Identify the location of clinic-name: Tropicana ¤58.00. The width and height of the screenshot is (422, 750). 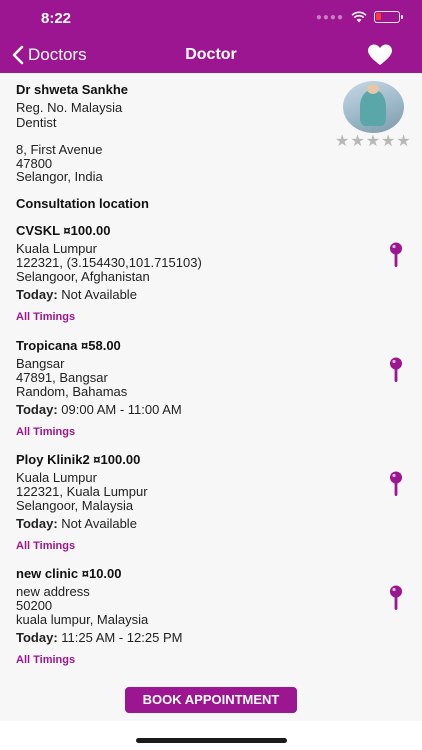
(68, 345).